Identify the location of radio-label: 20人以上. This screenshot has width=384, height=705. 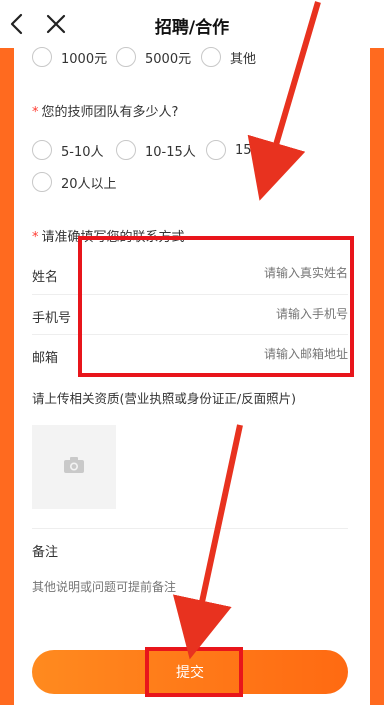
(89, 184).